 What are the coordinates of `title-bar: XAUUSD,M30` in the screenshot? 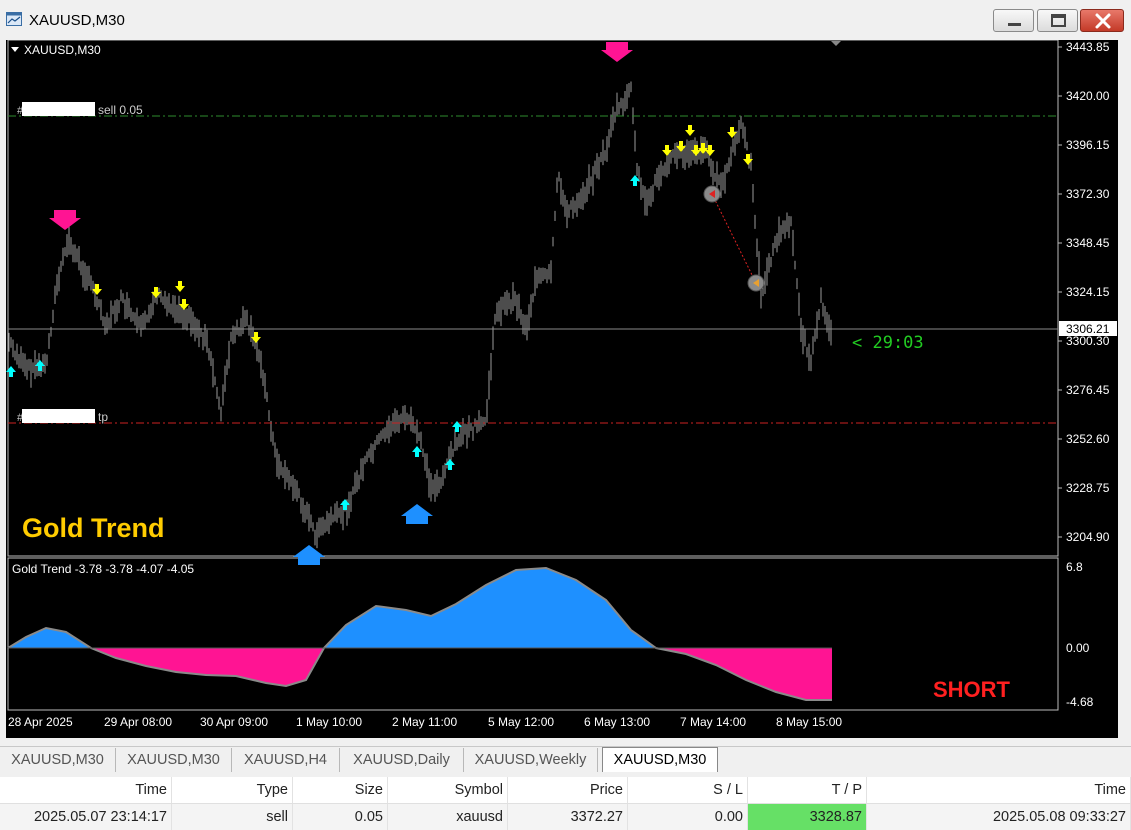 It's located at (565, 20).